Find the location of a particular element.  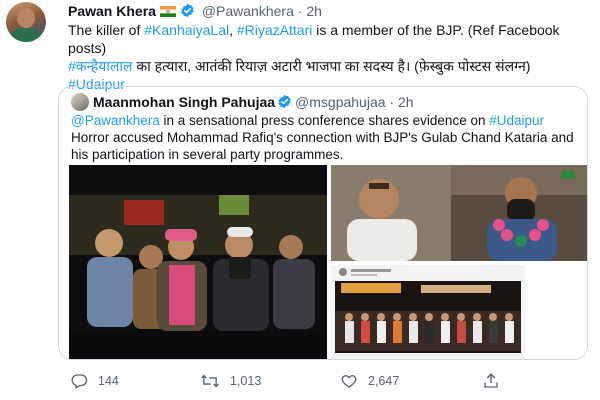

avatar-face is located at coordinates (26, 18).